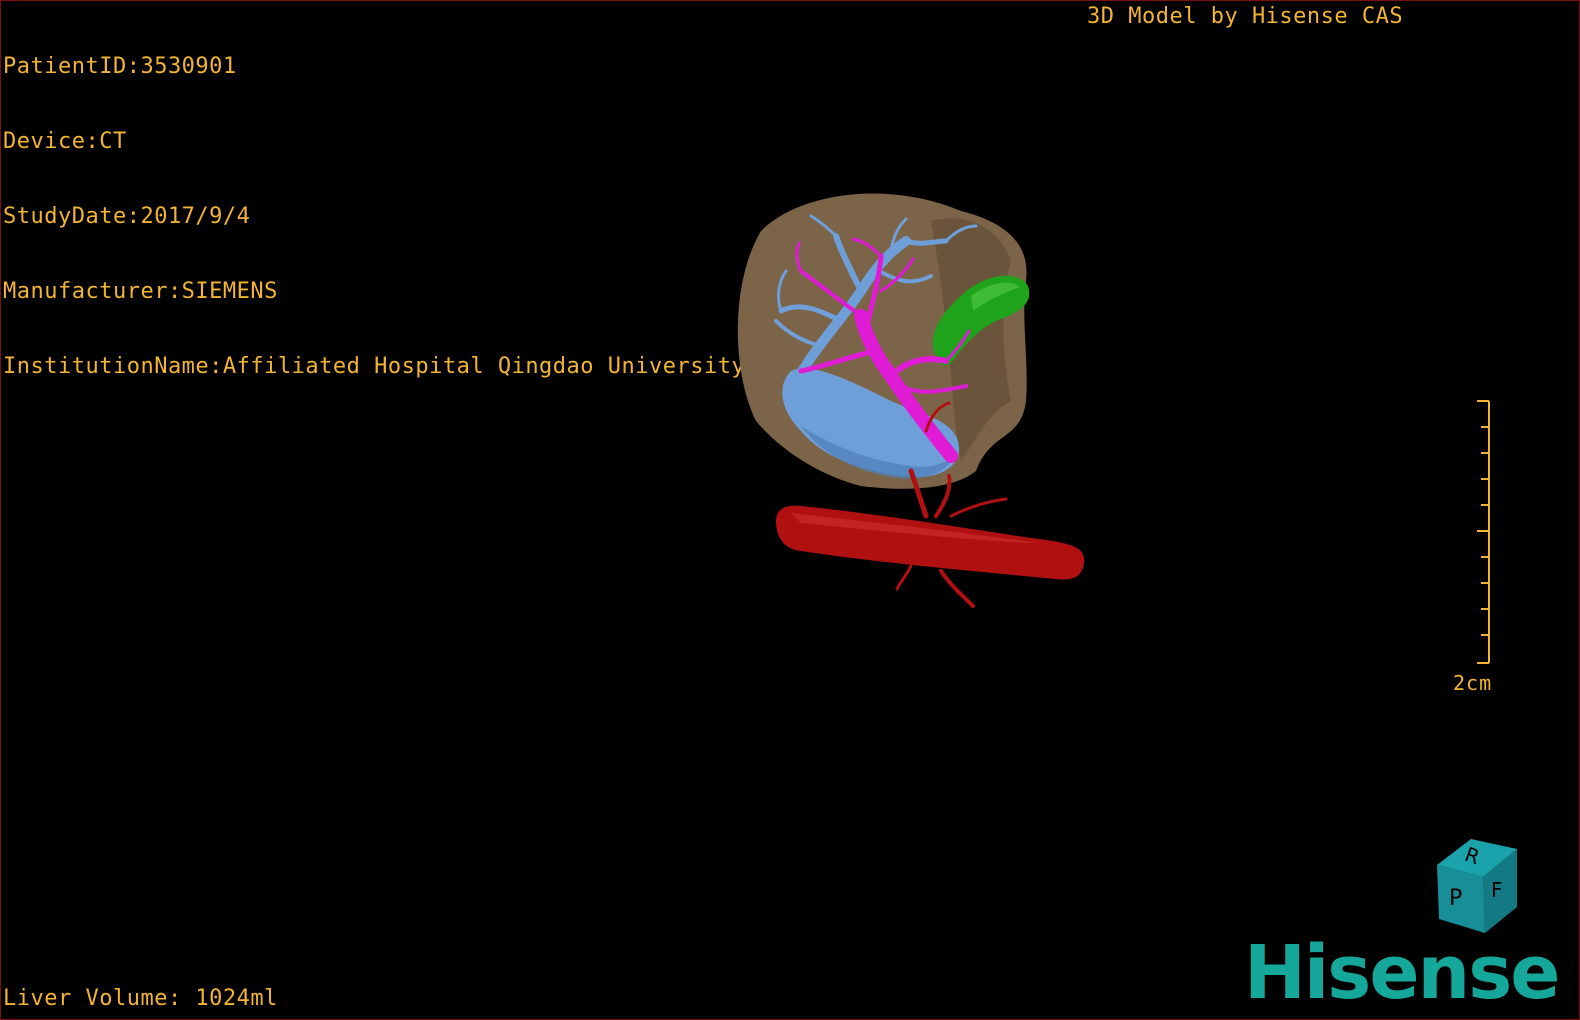 This screenshot has height=1020, width=1580. I want to click on device: Device:CT, so click(65, 141).